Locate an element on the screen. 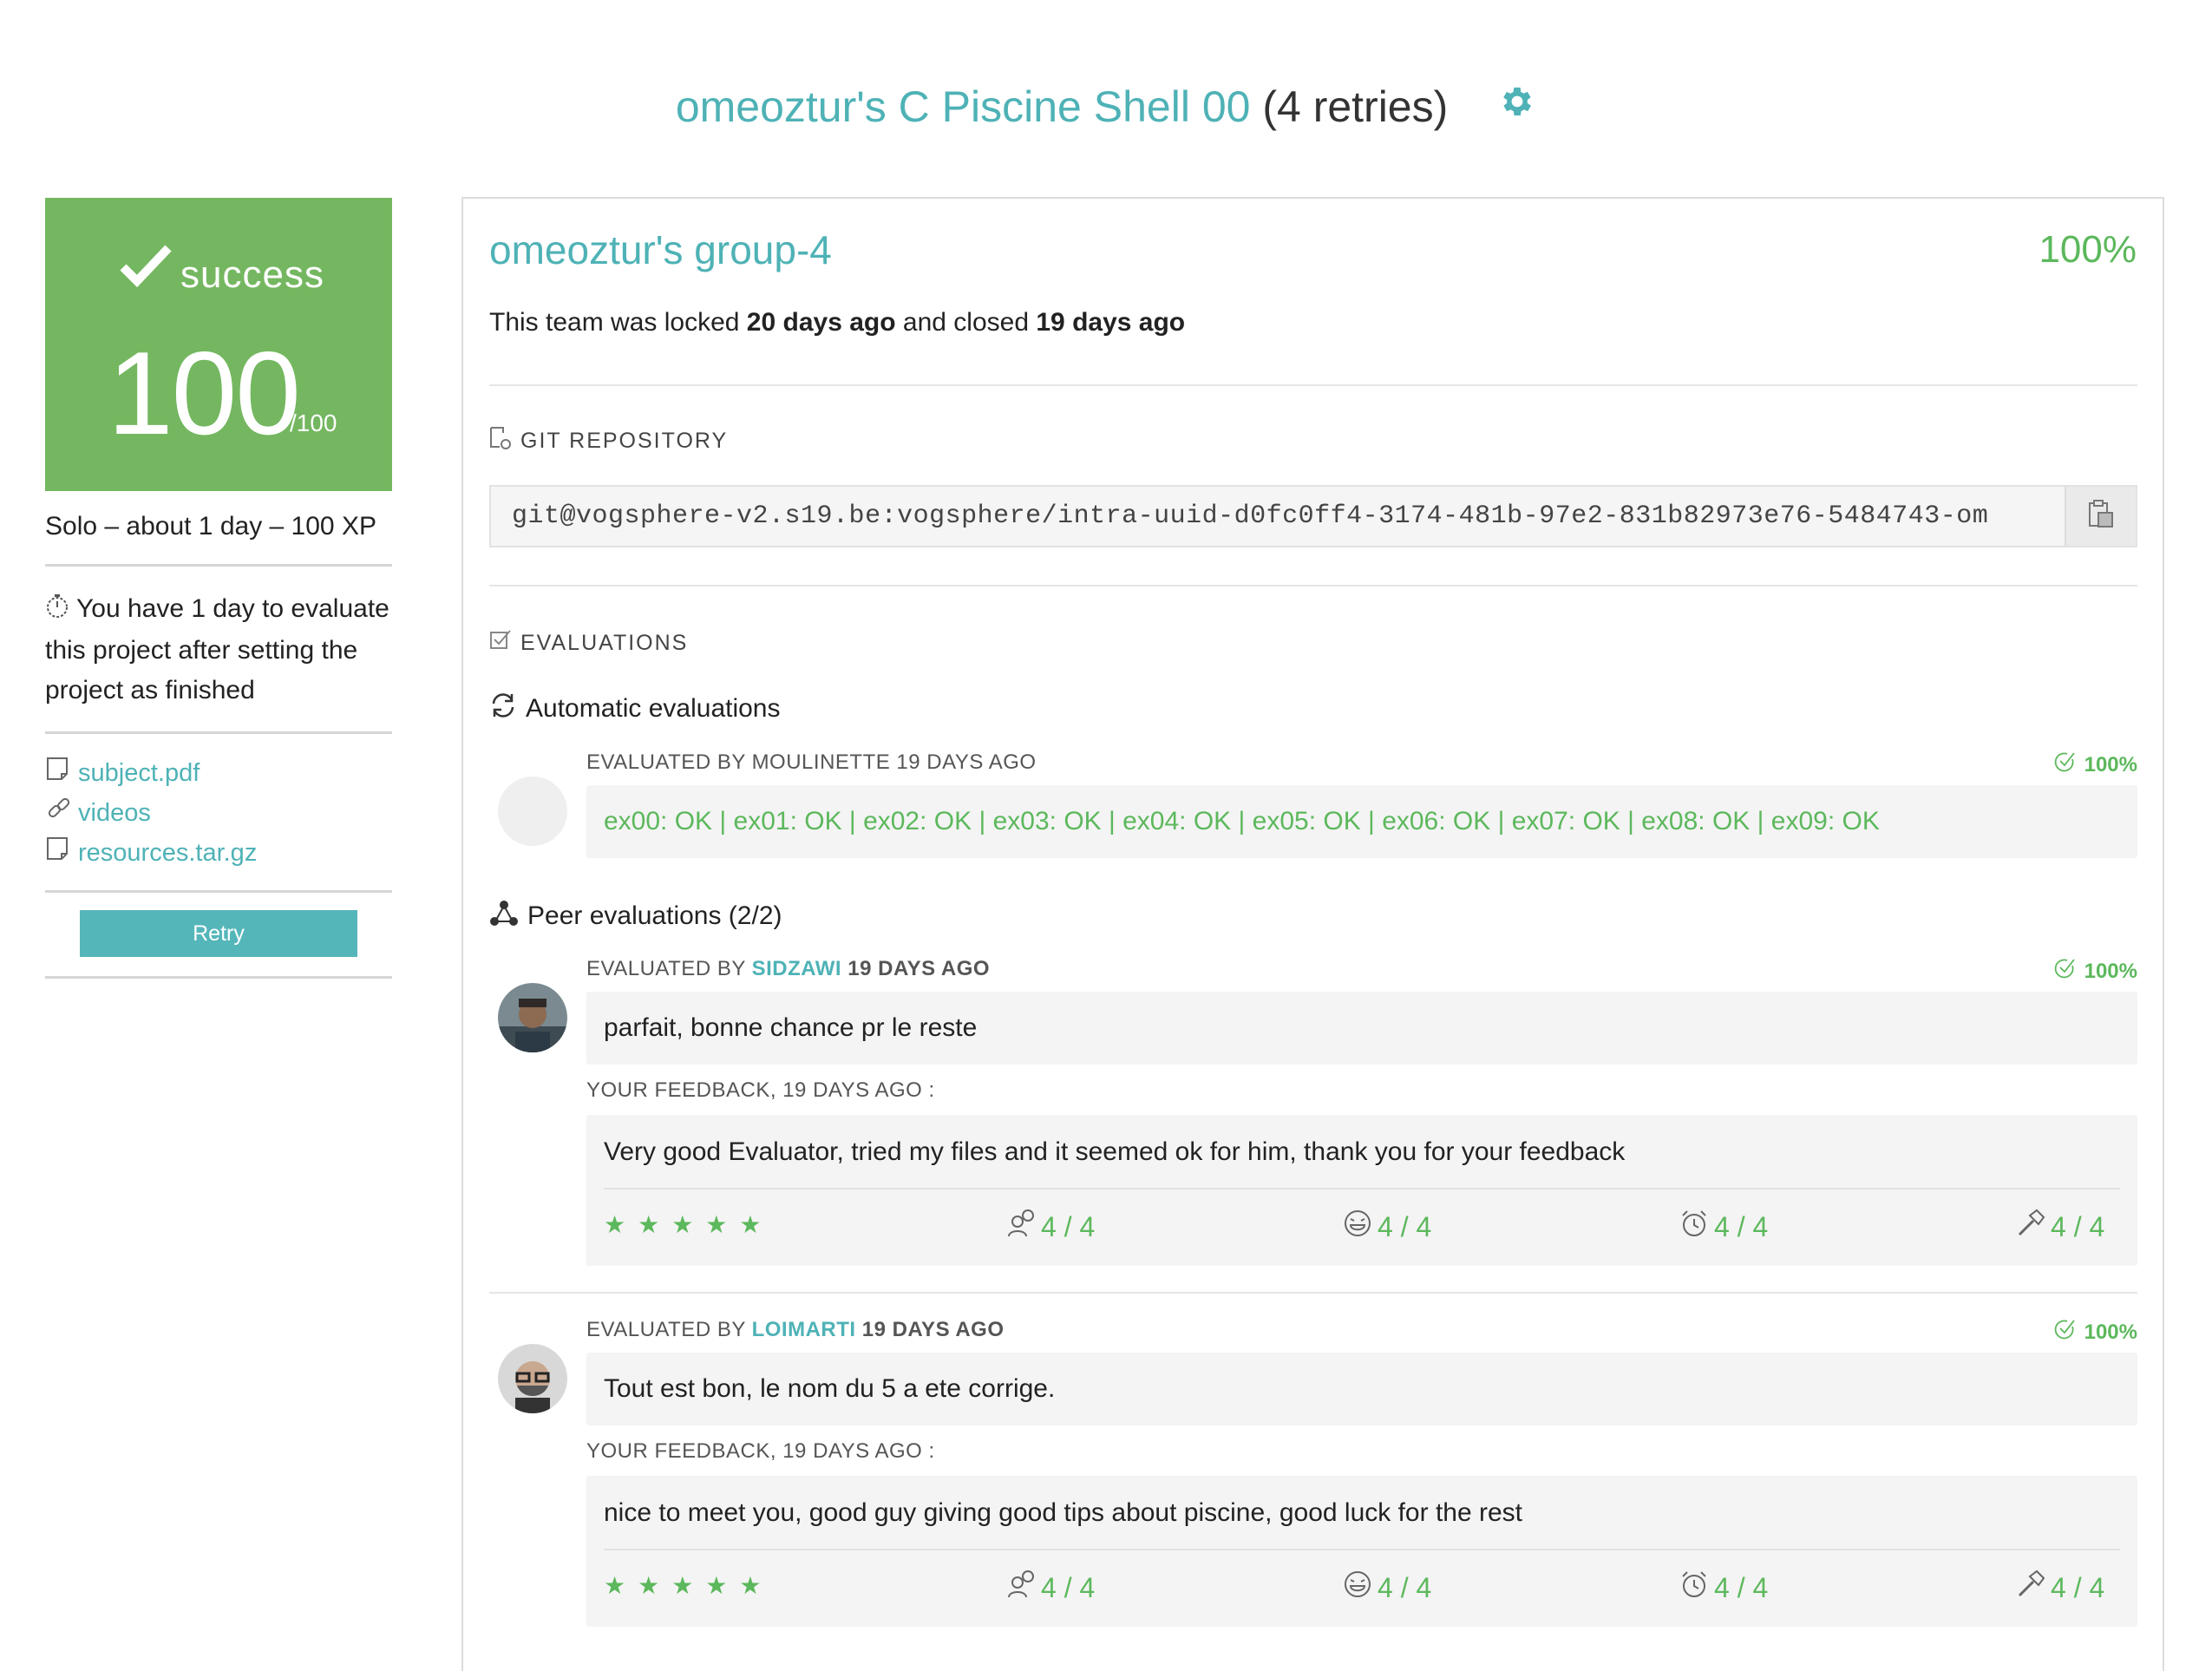 The height and width of the screenshot is (1671, 2212). file-label: videos is located at coordinates (114, 814).